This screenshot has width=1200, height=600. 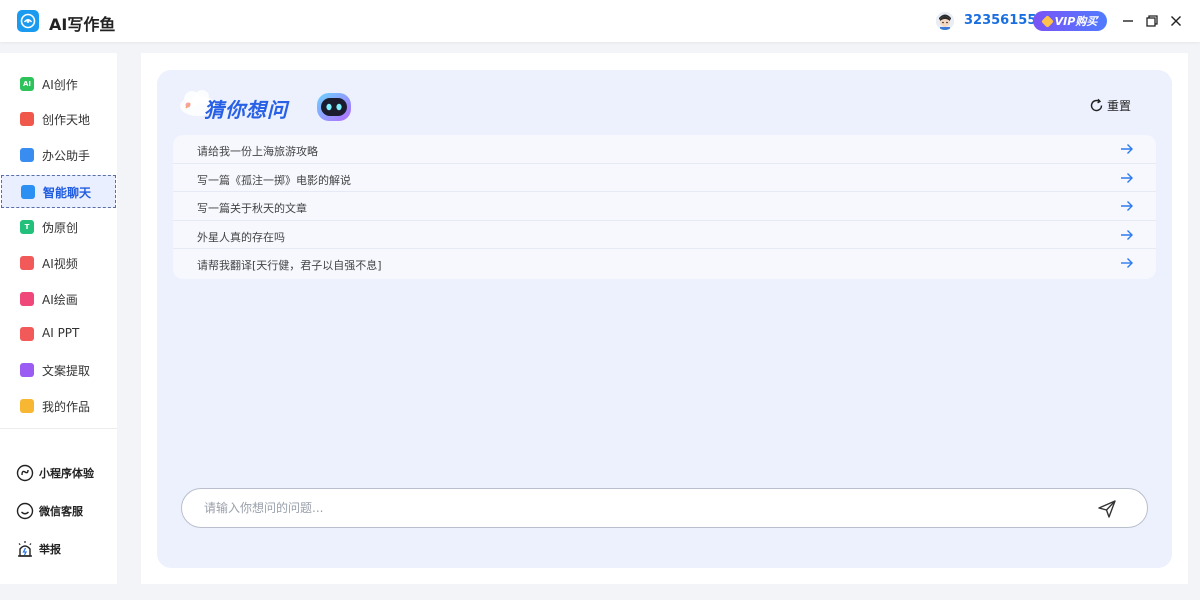 I want to click on sidebar-item-4: T 伪原创, so click(x=58, y=227).